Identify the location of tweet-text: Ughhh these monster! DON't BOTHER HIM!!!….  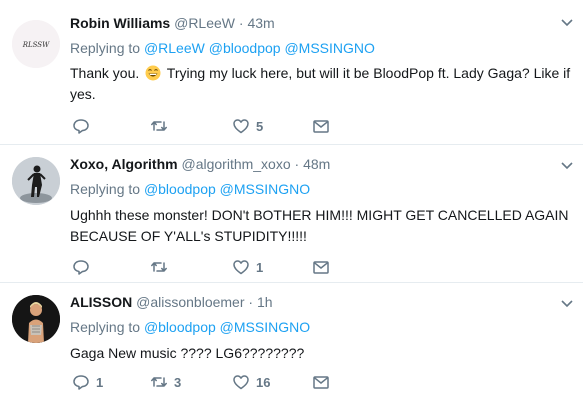
(319, 225).